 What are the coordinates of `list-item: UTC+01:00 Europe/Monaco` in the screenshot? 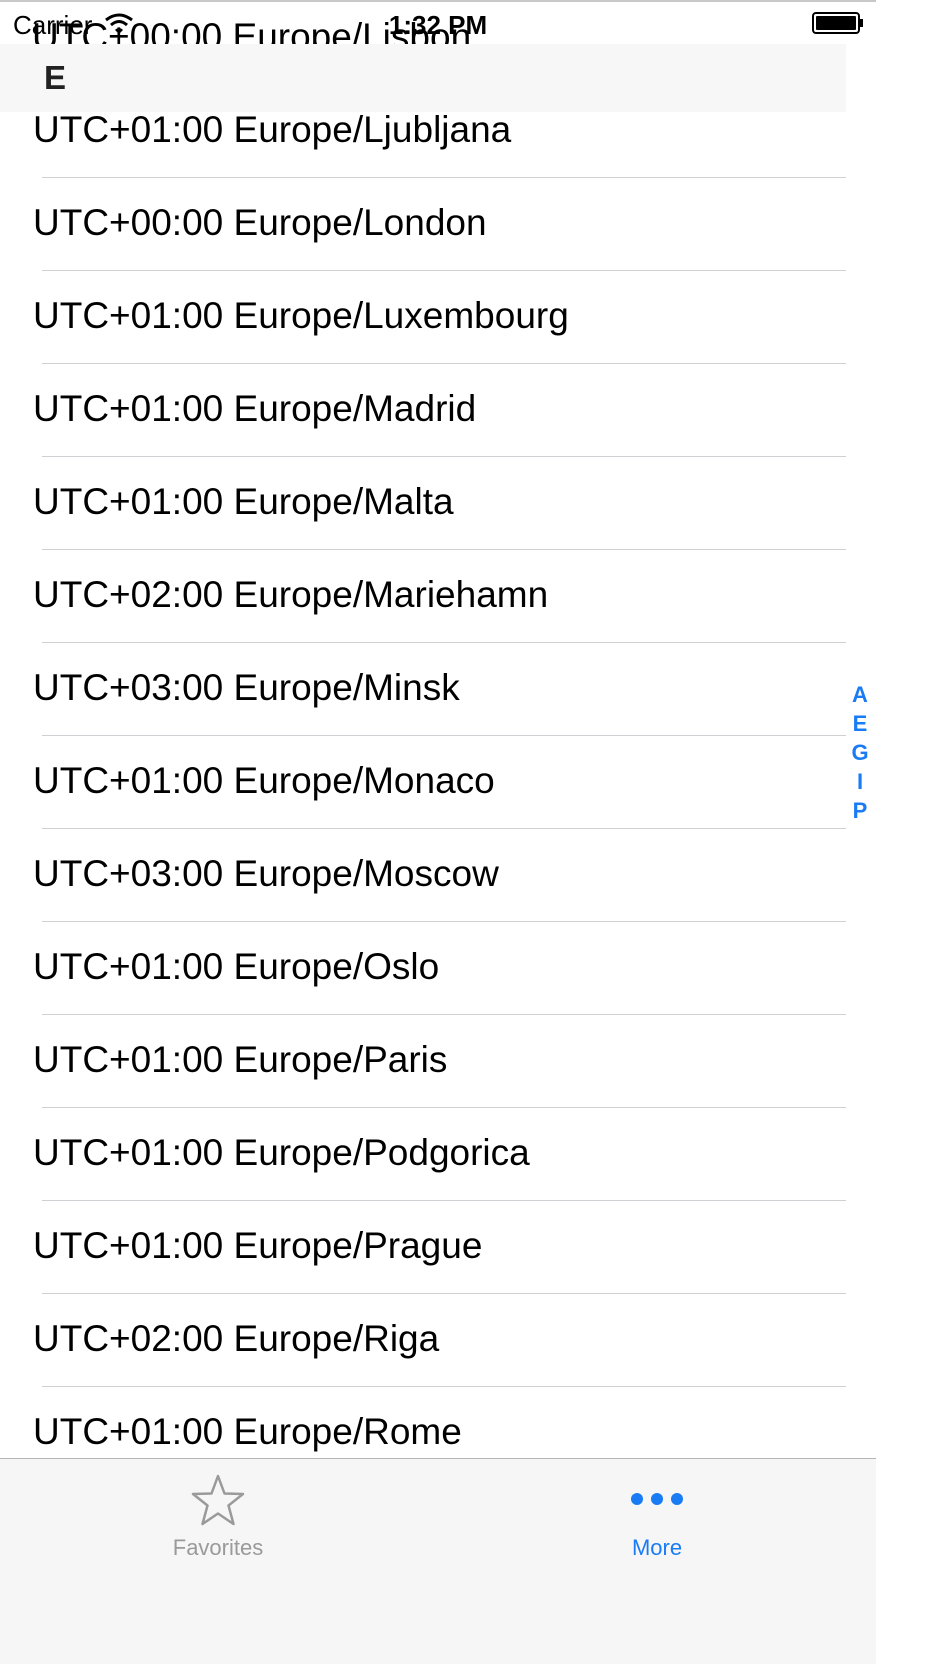 It's located at (423, 782).